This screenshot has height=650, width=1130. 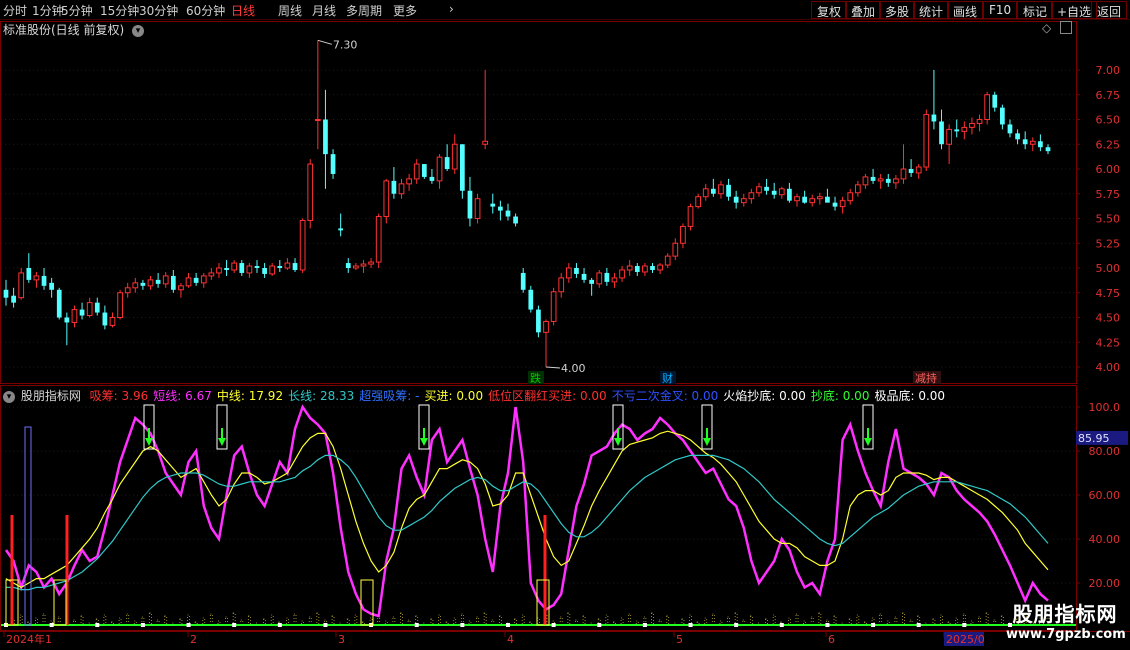 What do you see at coordinates (29, 639) in the screenshot?
I see `date-label: 2024年1` at bounding box center [29, 639].